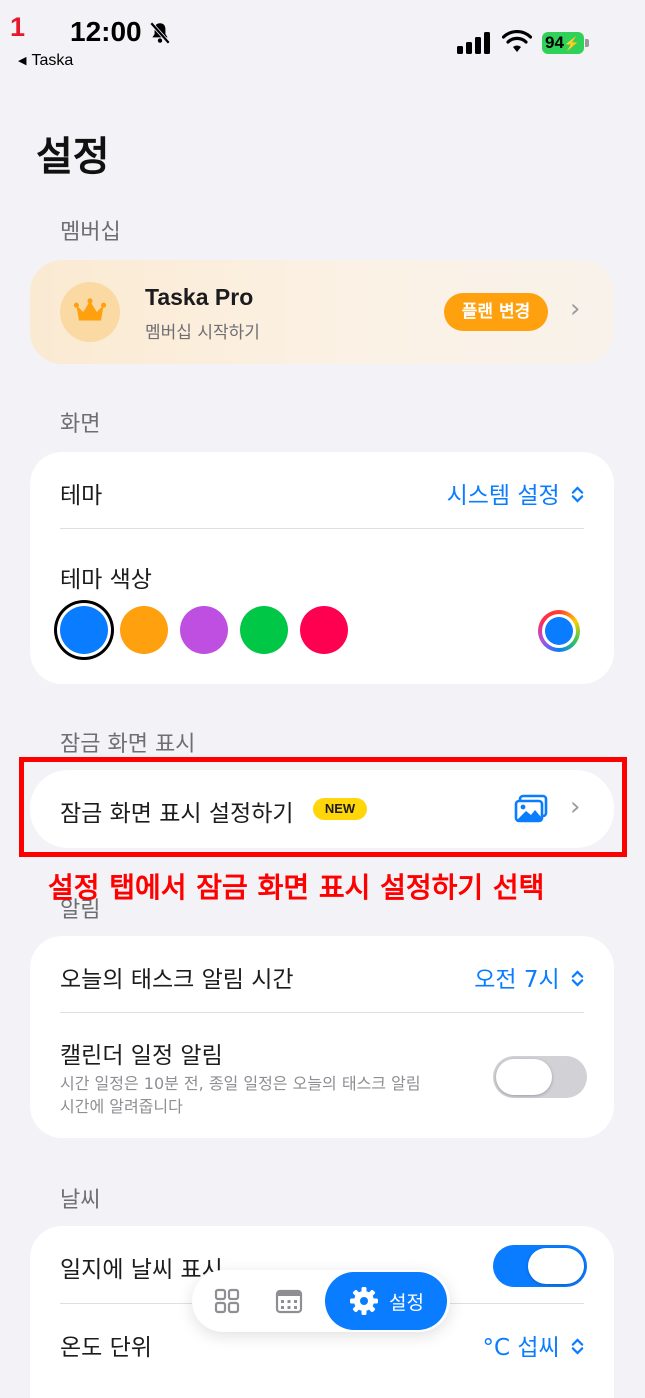 The image size is (645, 1398). What do you see at coordinates (52, 60) in the screenshot?
I see `back-app-label: Taska` at bounding box center [52, 60].